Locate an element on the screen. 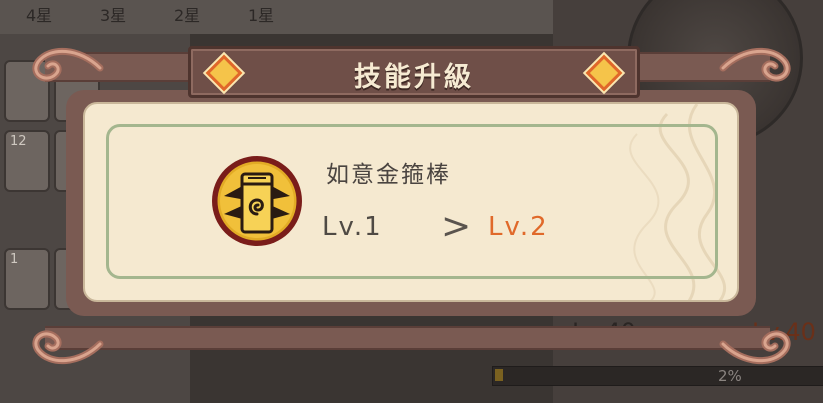  dialog-title: 技能升級 is located at coordinates (414, 77).